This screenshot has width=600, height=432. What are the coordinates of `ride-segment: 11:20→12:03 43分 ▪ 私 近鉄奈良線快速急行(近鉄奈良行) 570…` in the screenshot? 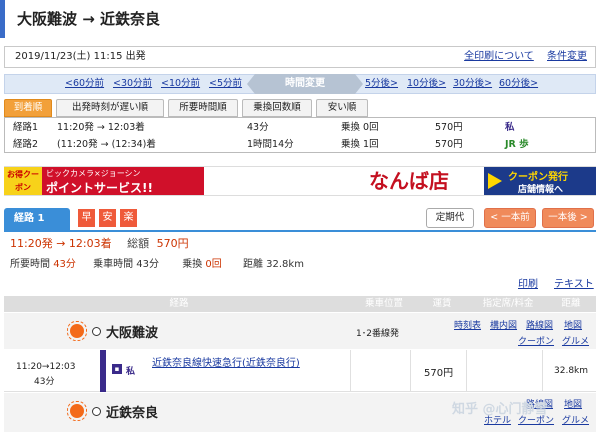 It's located at (300, 371).